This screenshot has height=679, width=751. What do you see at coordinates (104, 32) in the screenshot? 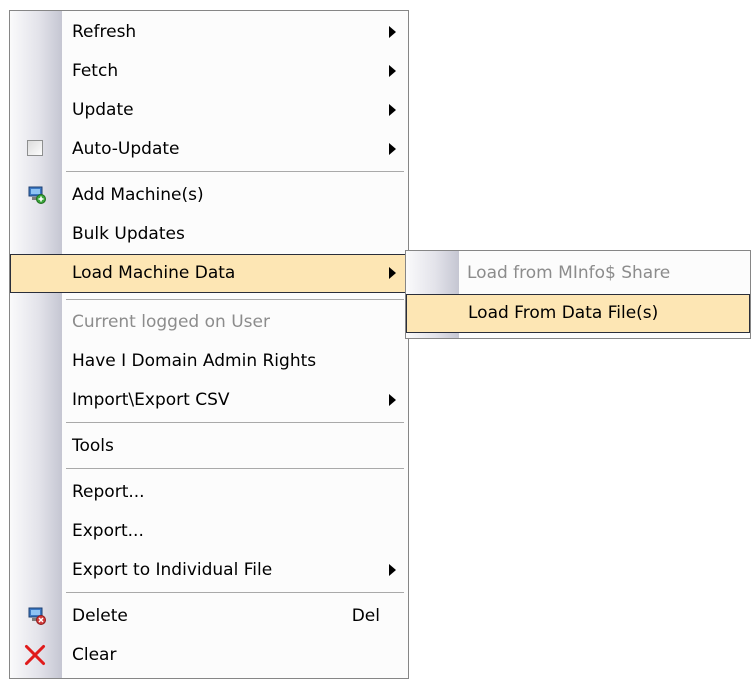
I see `menu-item-label: Refresh` at bounding box center [104, 32].